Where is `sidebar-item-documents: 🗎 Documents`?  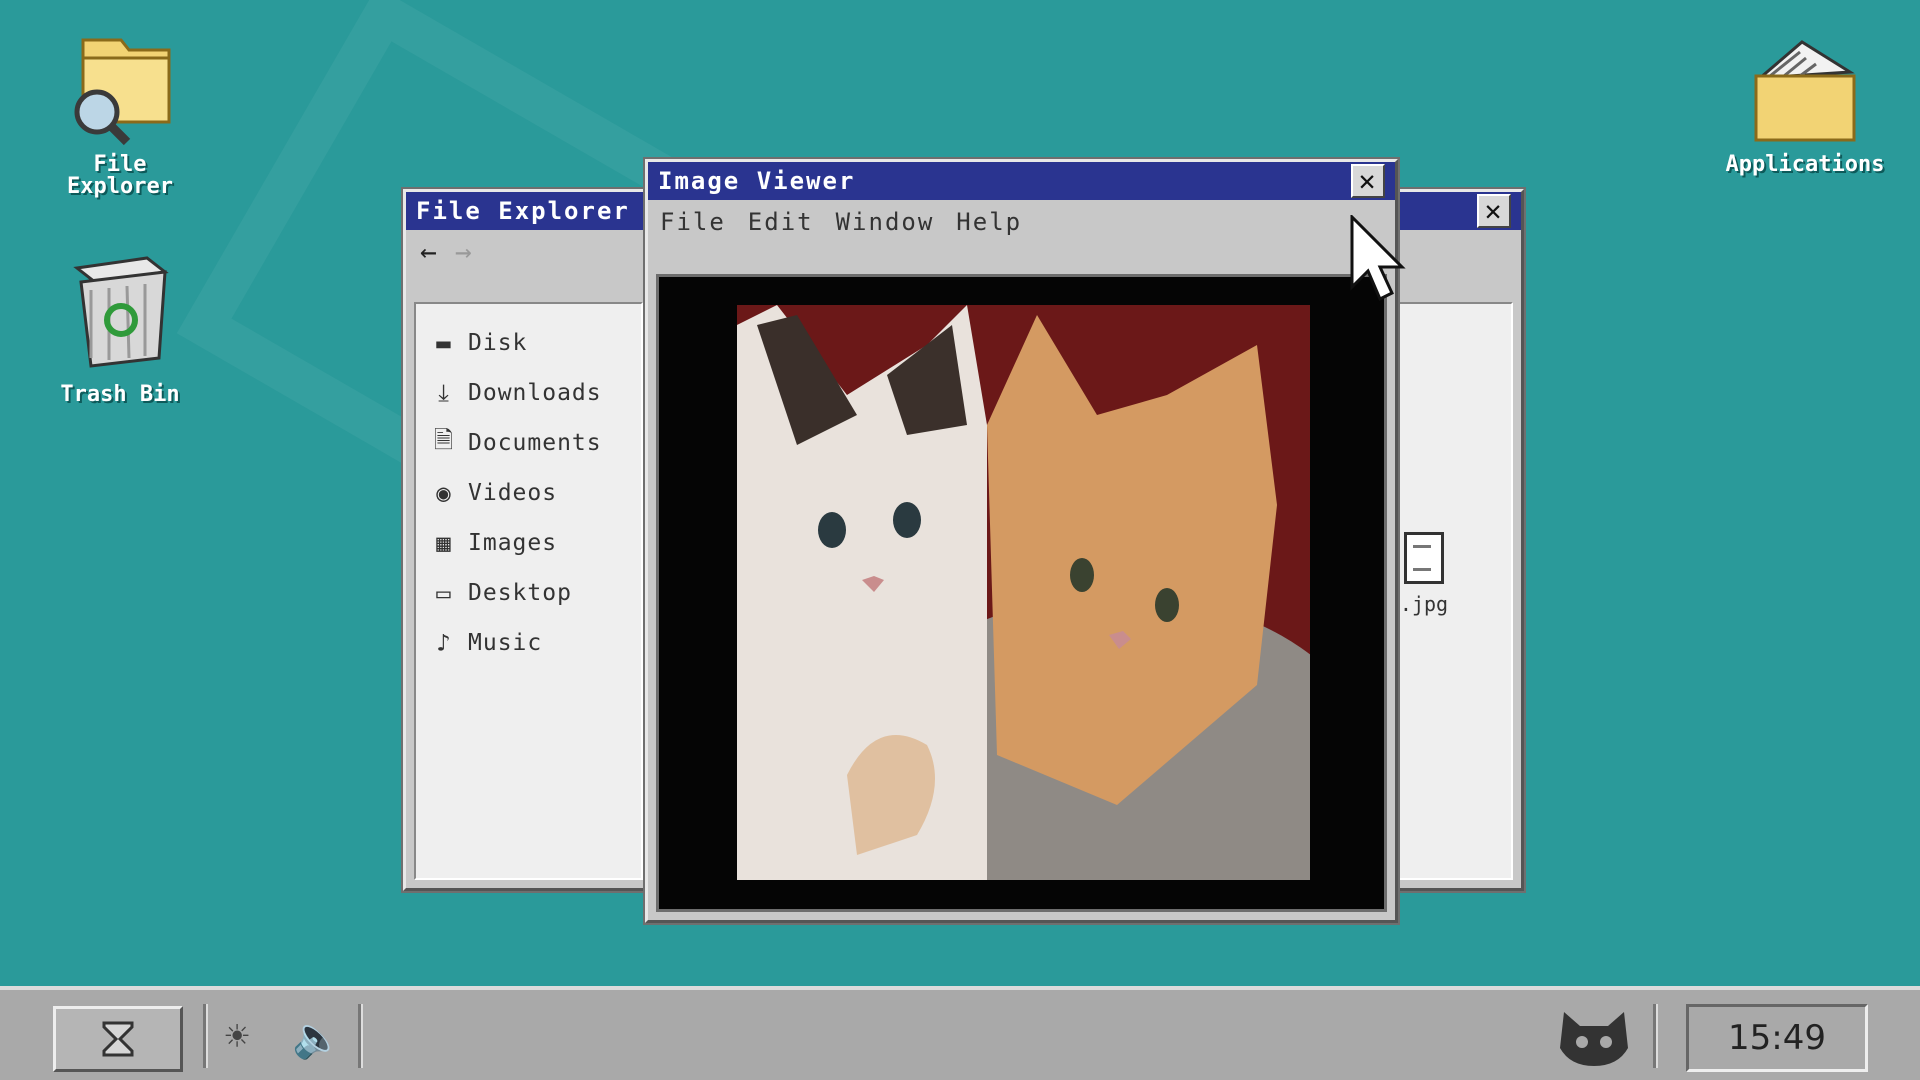 sidebar-item-documents: 🗎 Documents is located at coordinates (528, 443).